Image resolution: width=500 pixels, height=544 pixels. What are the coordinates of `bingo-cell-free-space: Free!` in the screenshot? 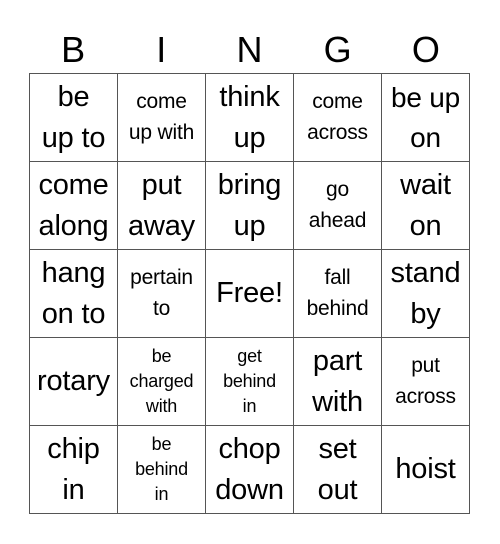 It's located at (250, 294).